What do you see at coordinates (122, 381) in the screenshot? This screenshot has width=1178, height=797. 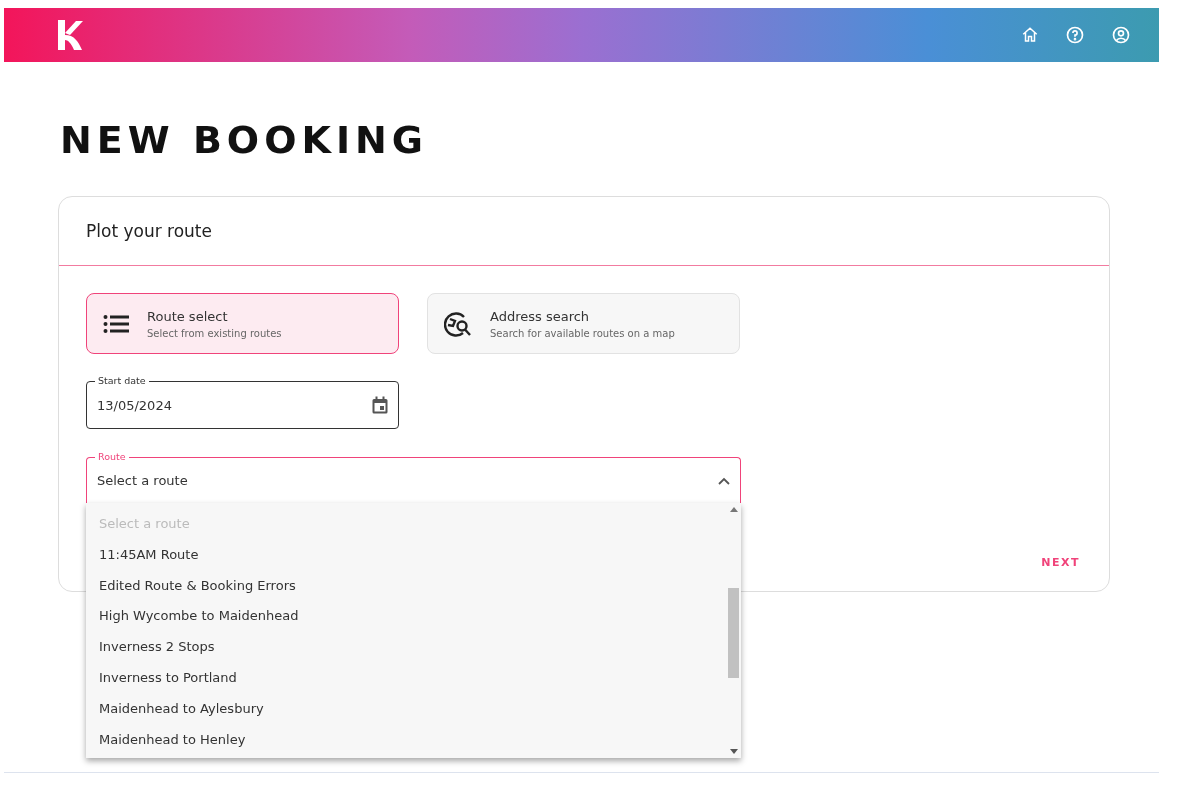 I see `field-label: Start date` at bounding box center [122, 381].